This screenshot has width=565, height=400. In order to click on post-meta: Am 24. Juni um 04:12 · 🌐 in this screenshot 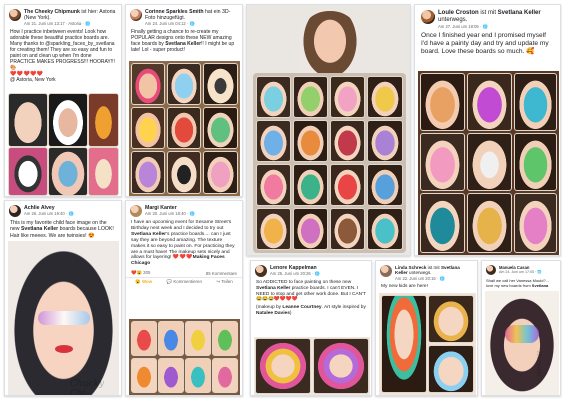, I will do `click(170, 23)`.